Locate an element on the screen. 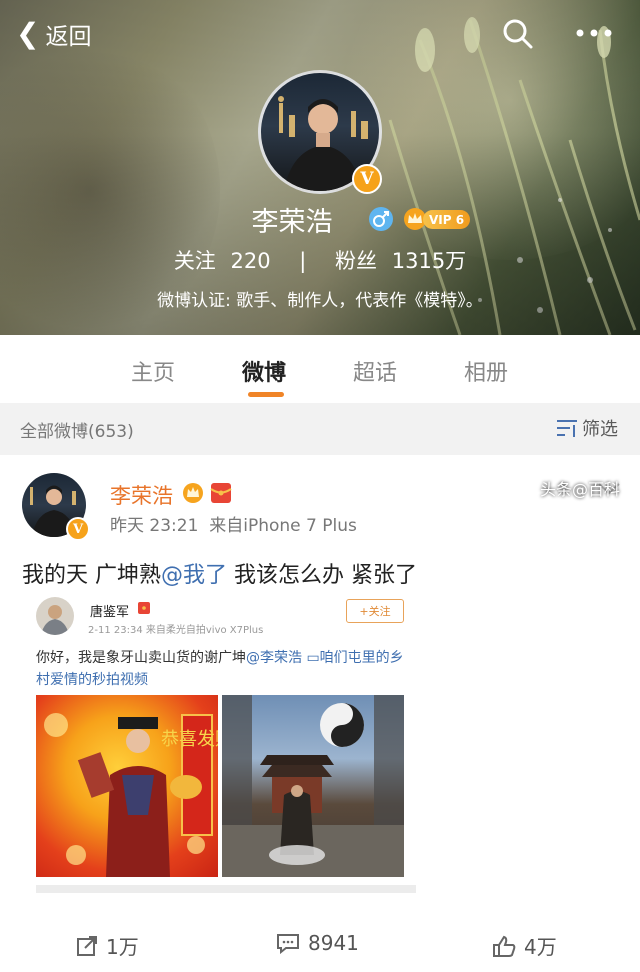 This screenshot has height=972, width=640. repost-avatar-image is located at coordinates (55, 620).